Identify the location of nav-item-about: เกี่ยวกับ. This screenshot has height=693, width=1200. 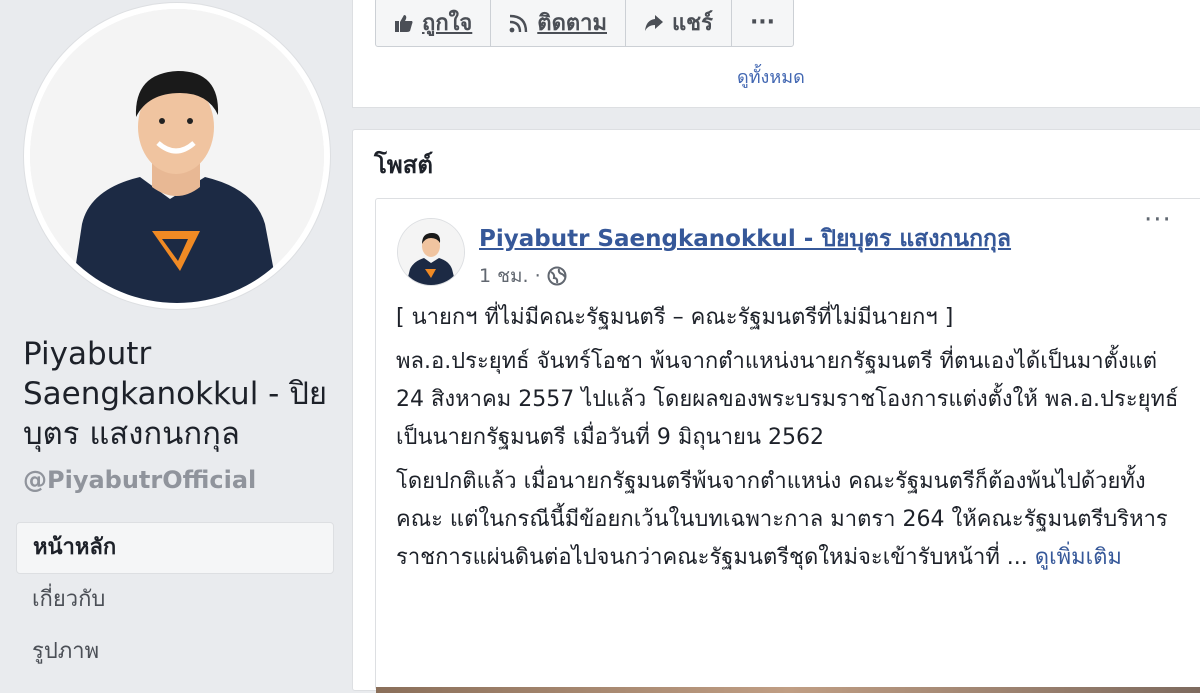
(175, 600).